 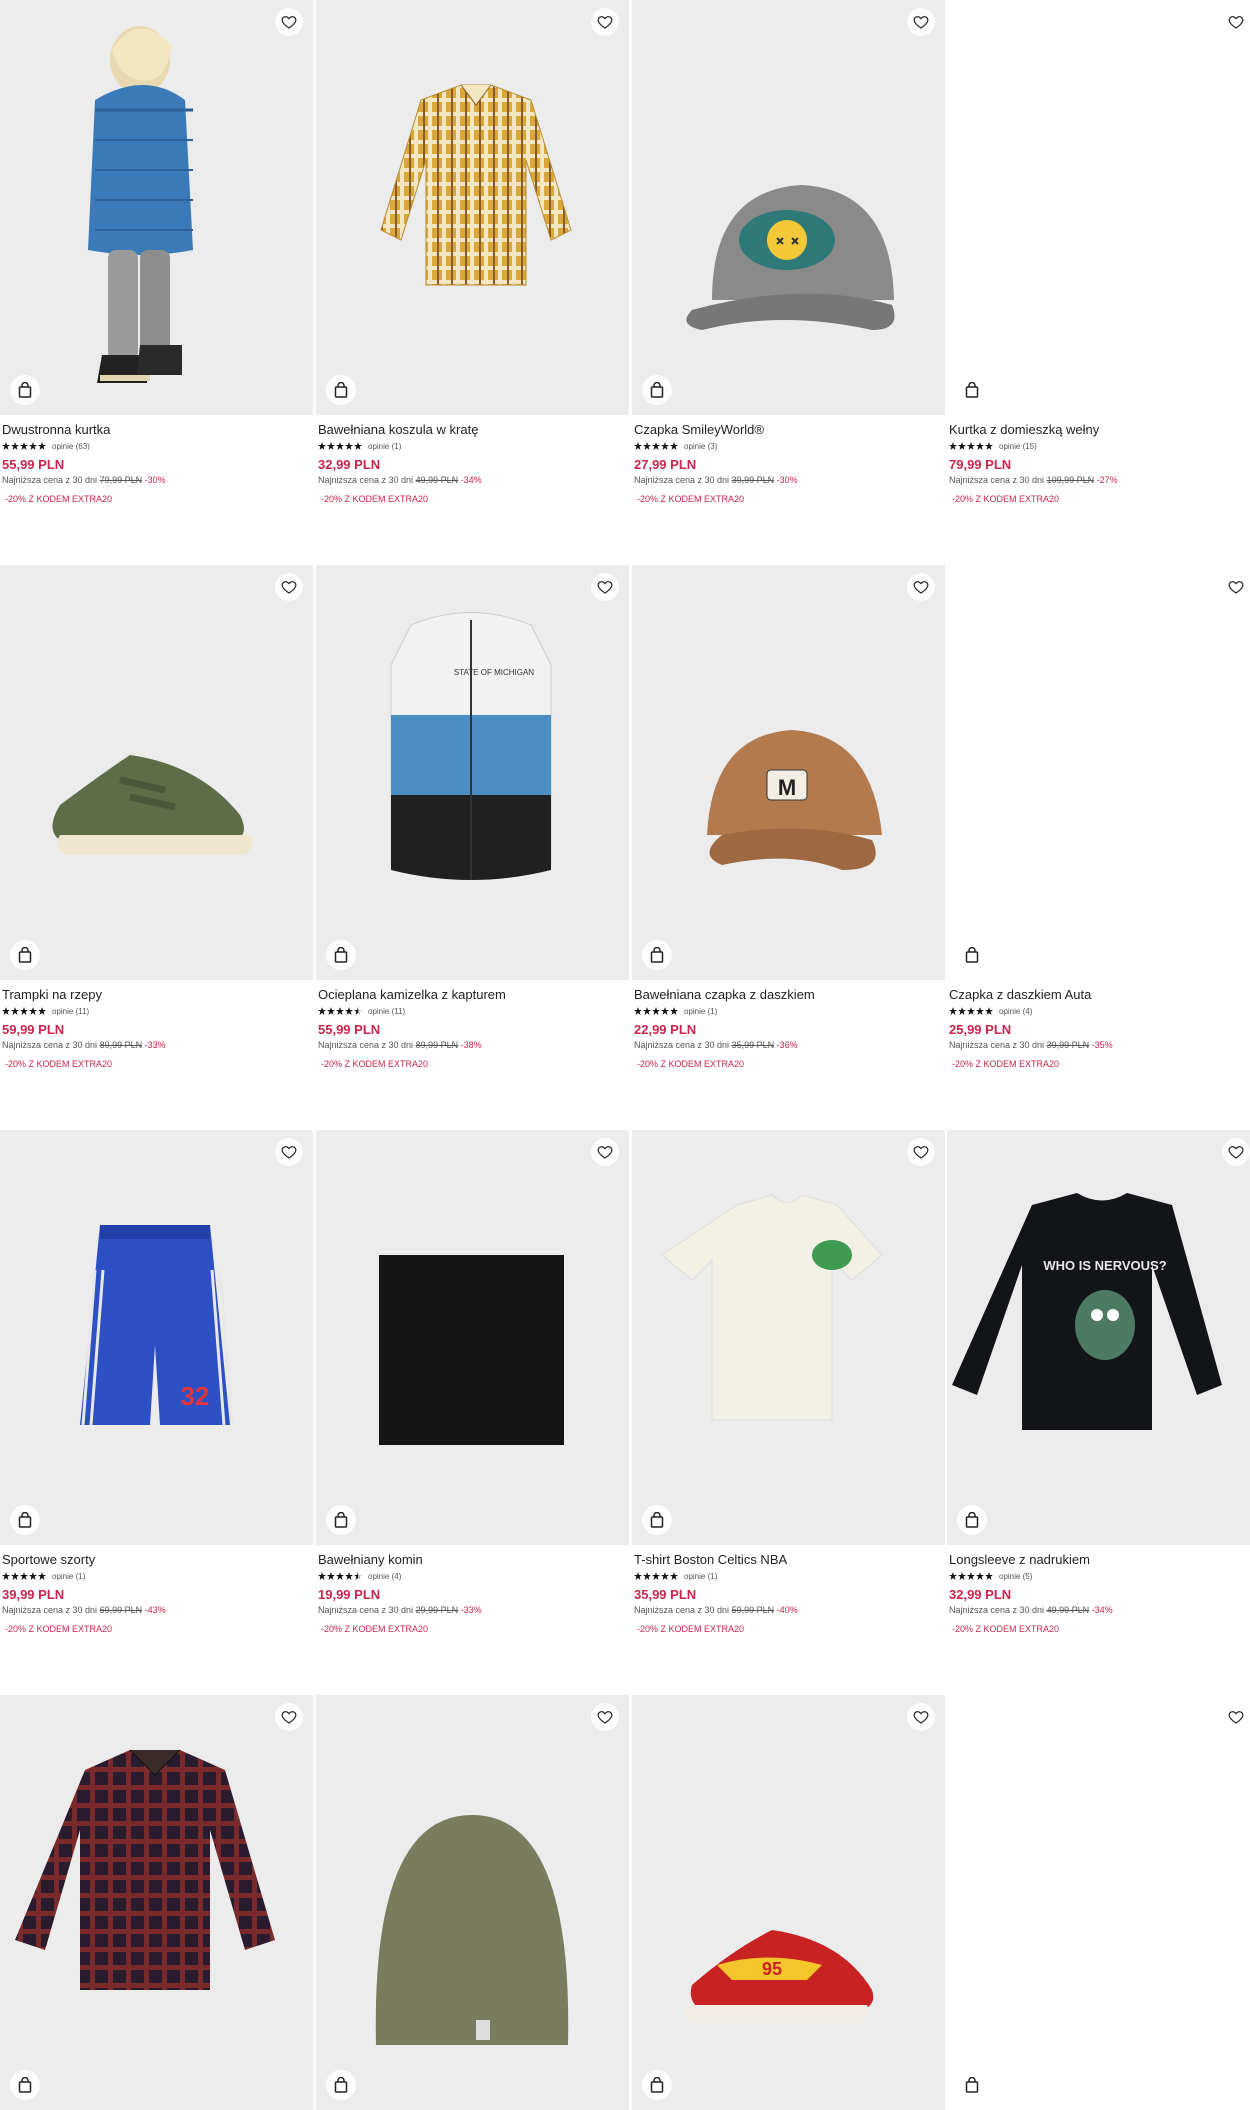 I want to click on review-count: opinie (63), so click(x=71, y=446).